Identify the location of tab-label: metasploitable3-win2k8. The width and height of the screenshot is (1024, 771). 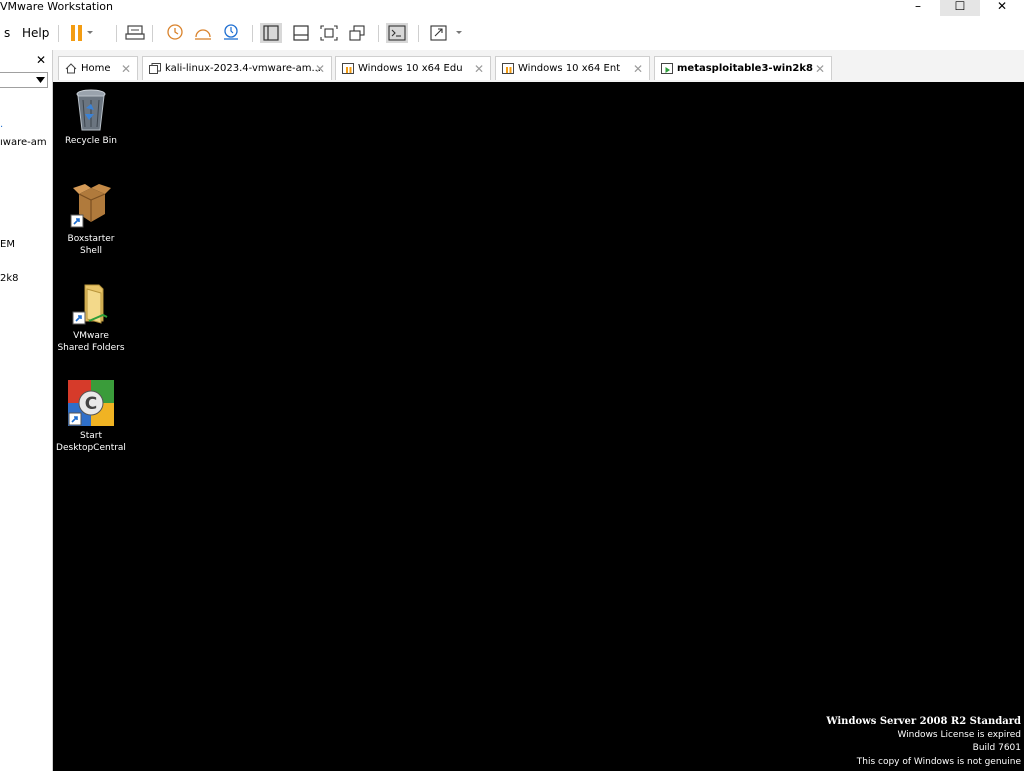
(745, 68).